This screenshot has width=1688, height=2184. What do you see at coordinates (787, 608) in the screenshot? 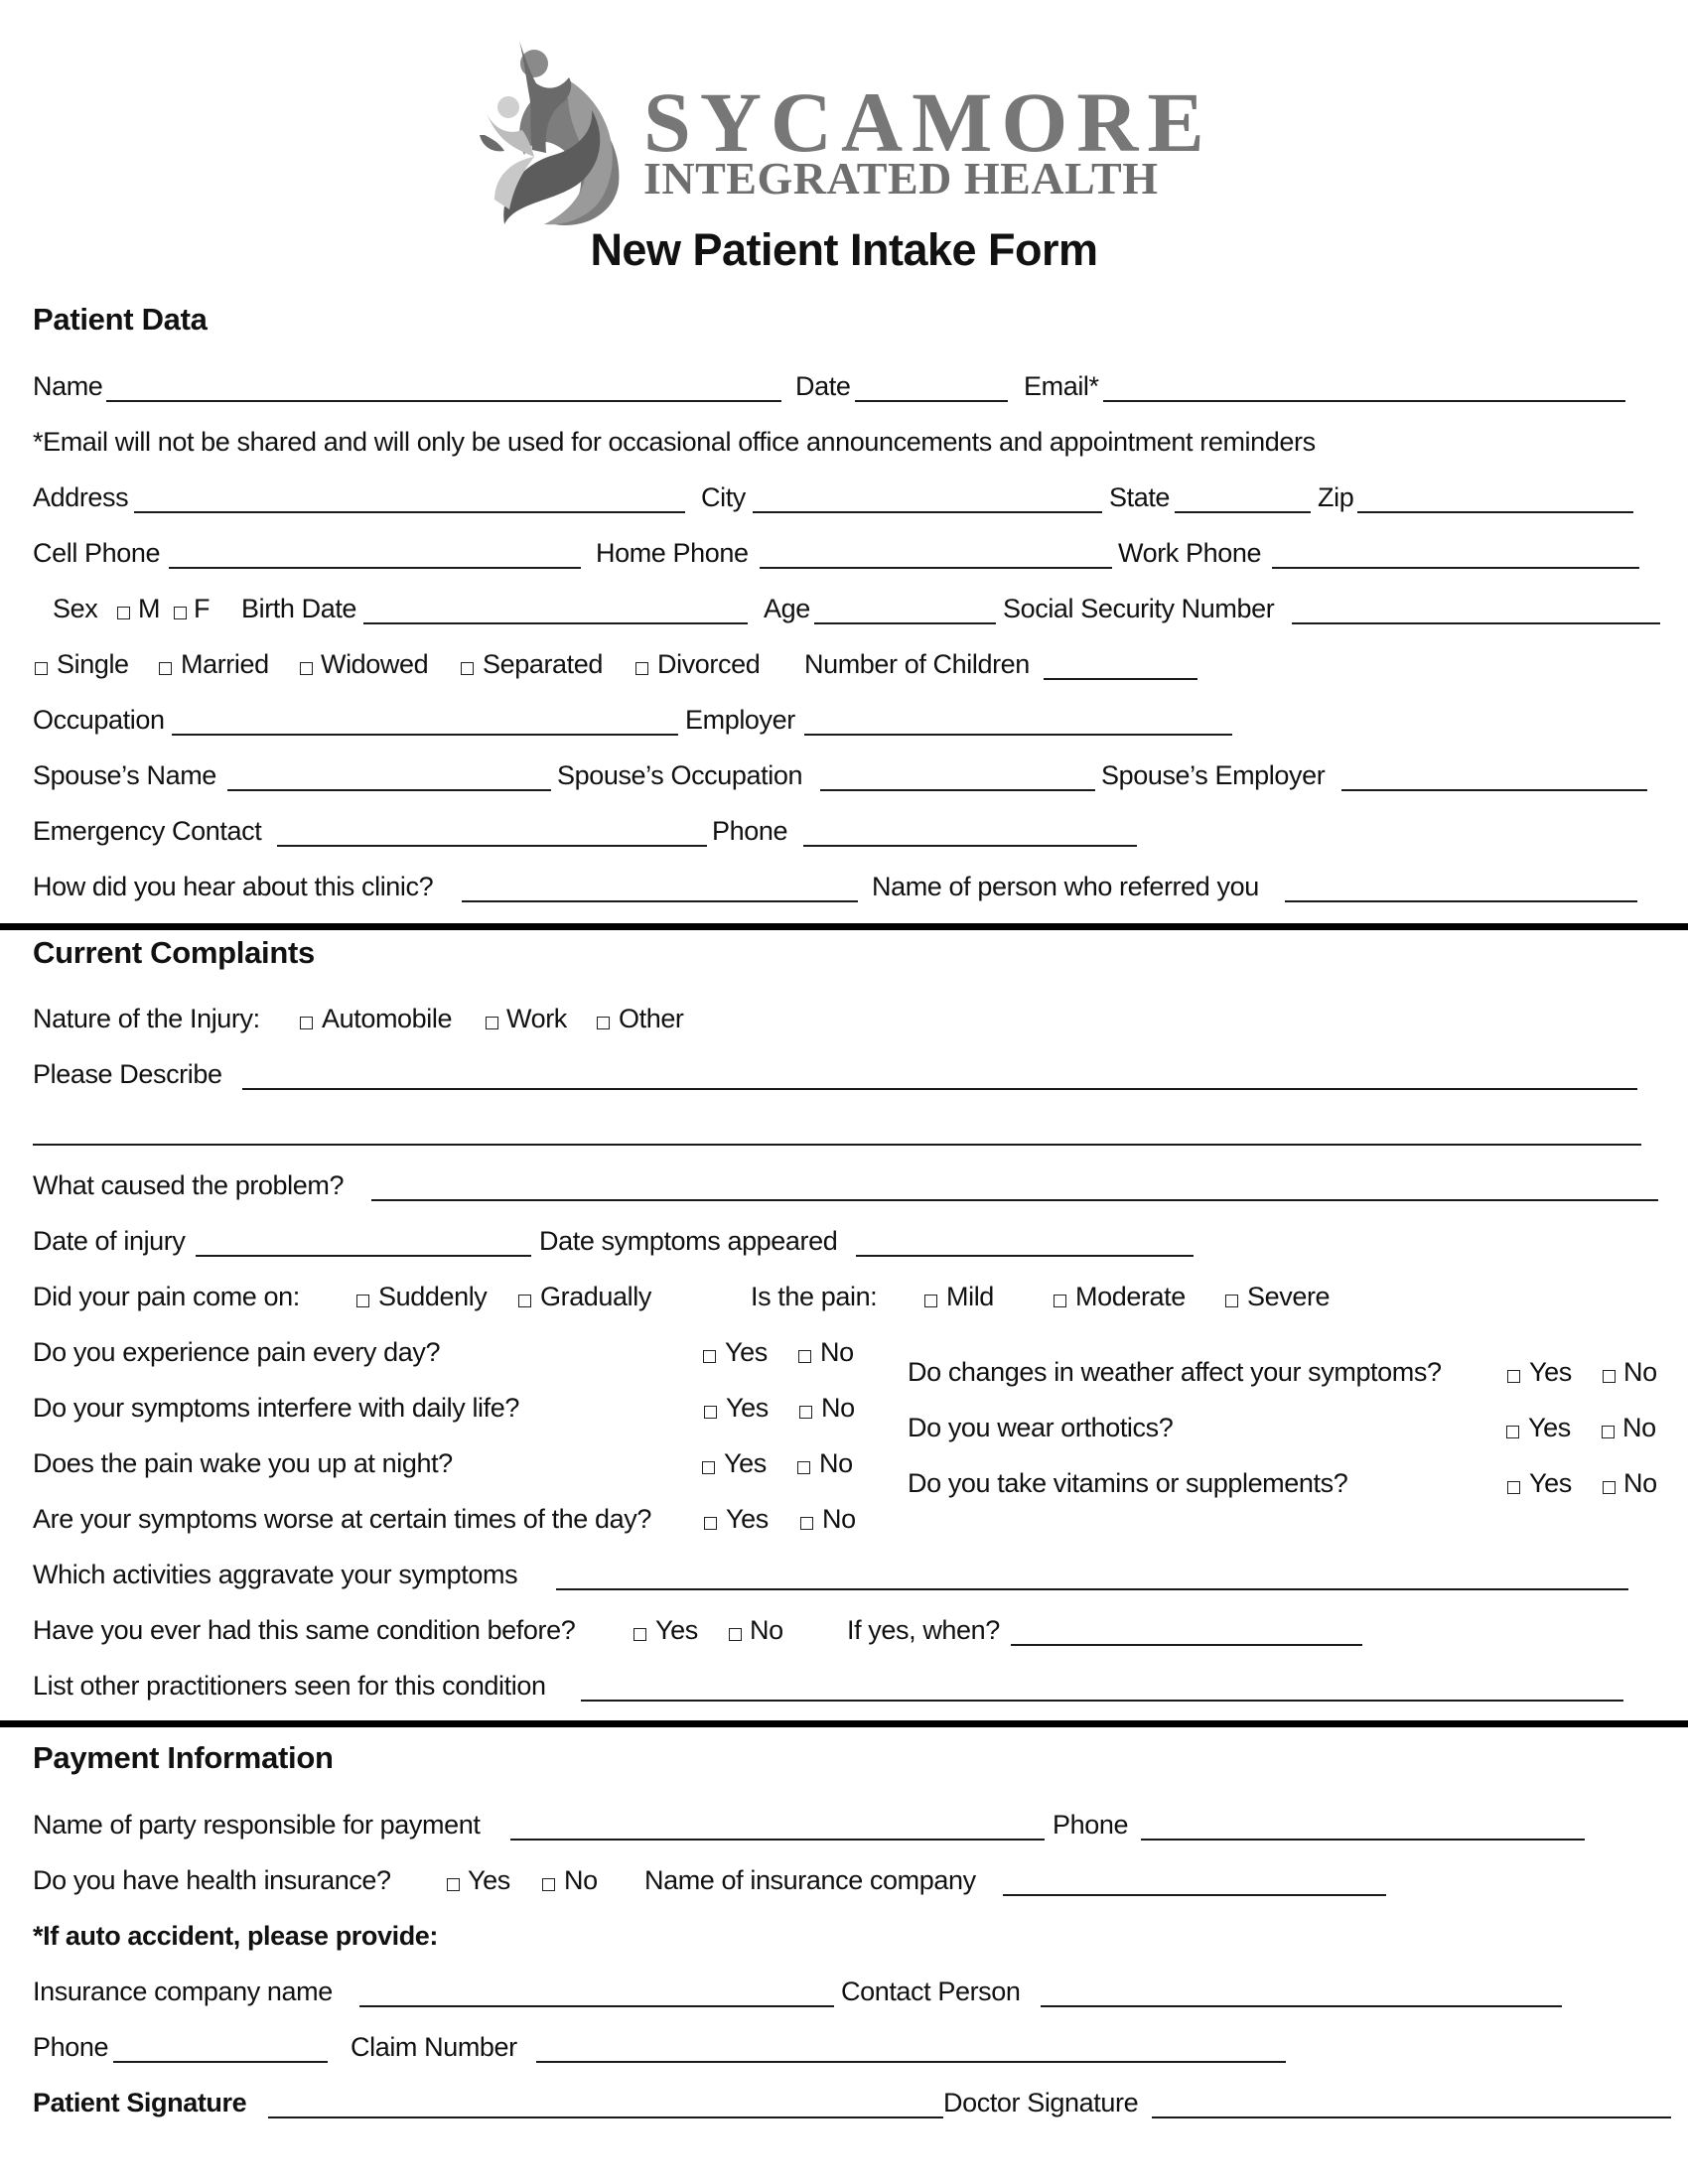
I see `age-label: Age` at bounding box center [787, 608].